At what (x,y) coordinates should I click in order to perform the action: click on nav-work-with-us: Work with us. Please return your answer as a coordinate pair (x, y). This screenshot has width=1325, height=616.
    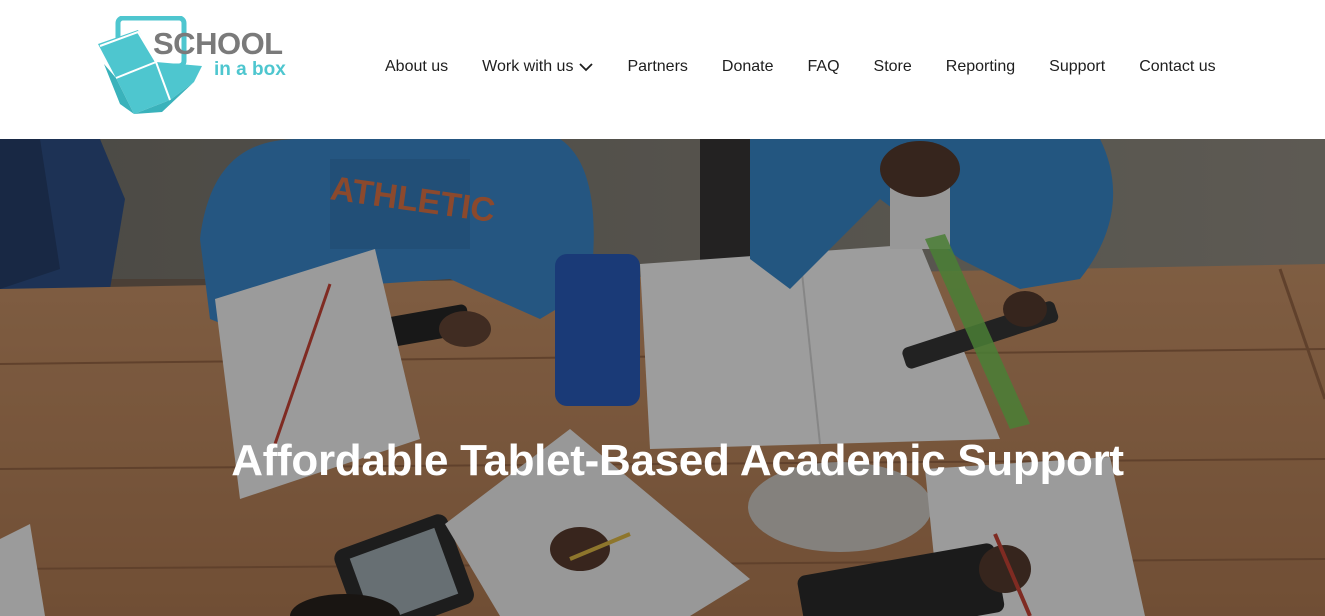
    Looking at the image, I should click on (538, 67).